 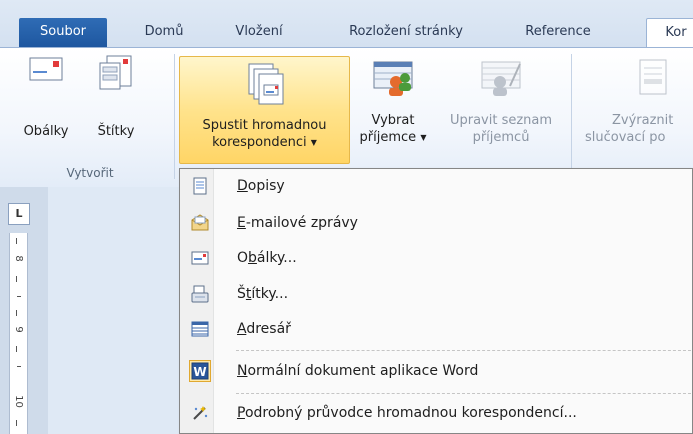 What do you see at coordinates (18, 401) in the screenshot?
I see `ruler-number: 10` at bounding box center [18, 401].